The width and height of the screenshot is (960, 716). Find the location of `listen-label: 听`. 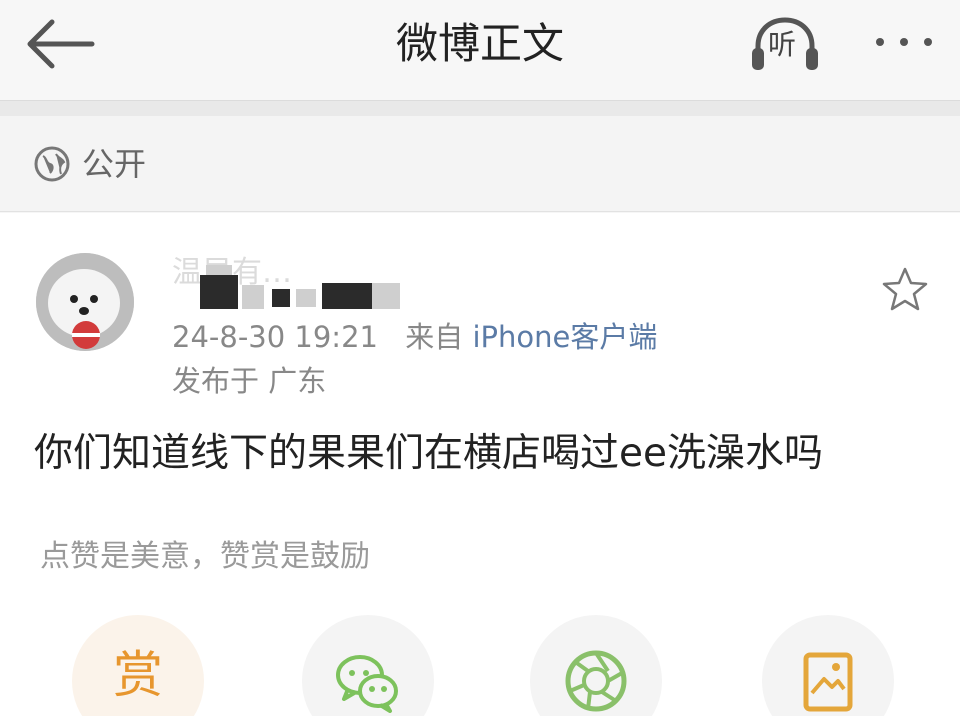

listen-label: 听 is located at coordinates (782, 44).